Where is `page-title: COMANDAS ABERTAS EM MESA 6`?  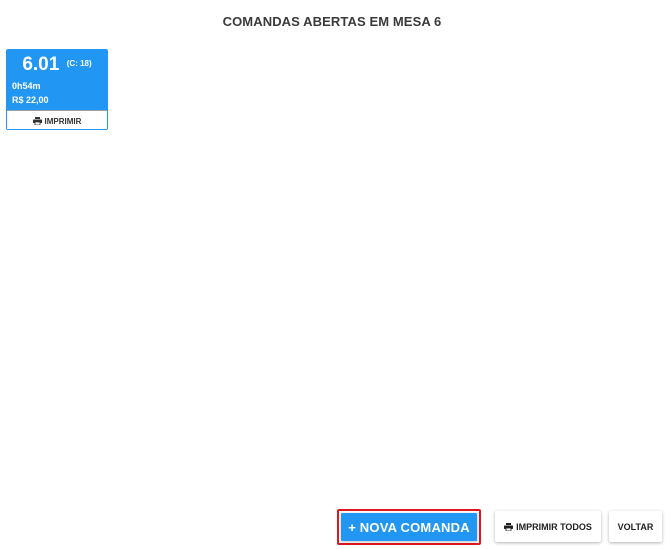
page-title: COMANDAS ABERTAS EM MESA 6 is located at coordinates (332, 21).